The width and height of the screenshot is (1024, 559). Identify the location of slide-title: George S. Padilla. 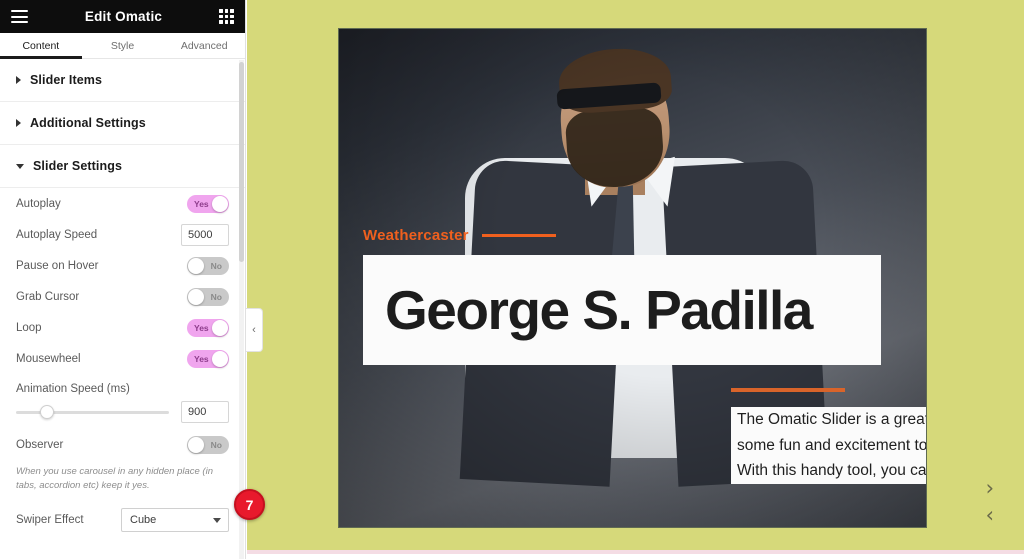
(599, 310).